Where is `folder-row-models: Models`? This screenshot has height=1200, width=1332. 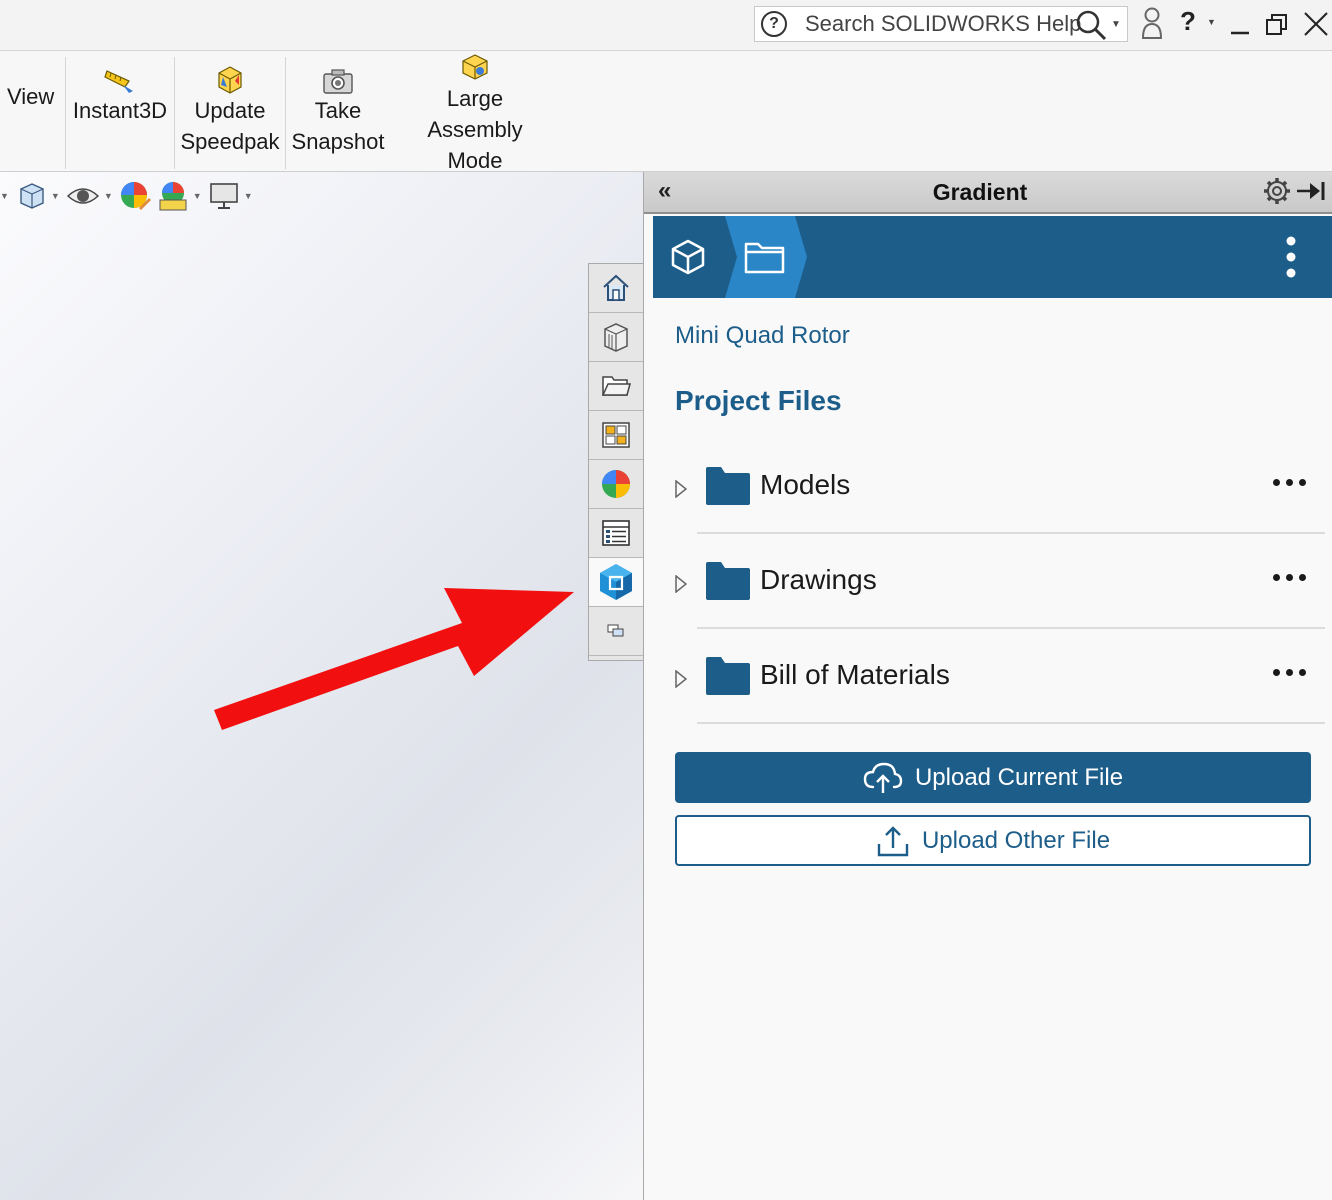
folder-row-models: Models is located at coordinates (1000, 487).